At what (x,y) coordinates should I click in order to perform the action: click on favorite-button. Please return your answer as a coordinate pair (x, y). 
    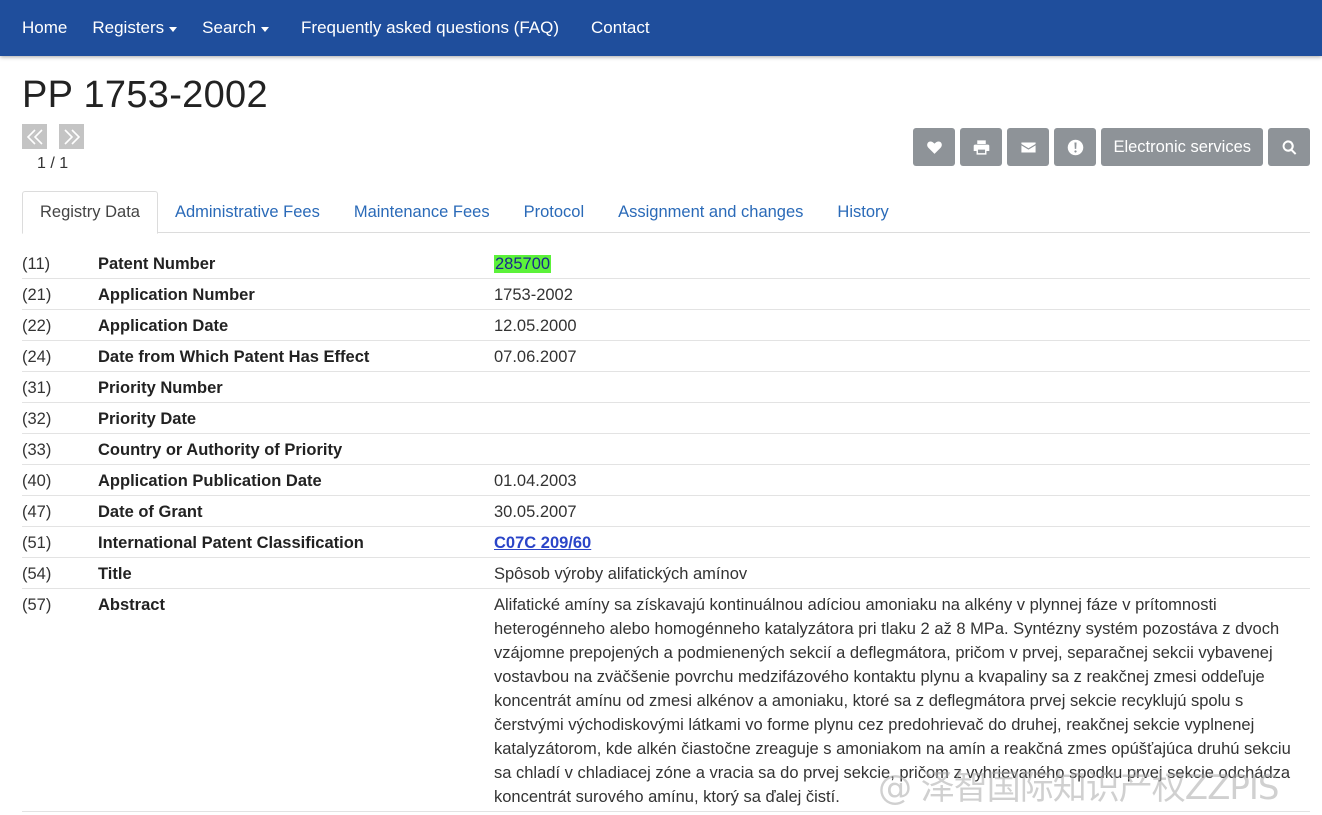
    Looking at the image, I should click on (934, 147).